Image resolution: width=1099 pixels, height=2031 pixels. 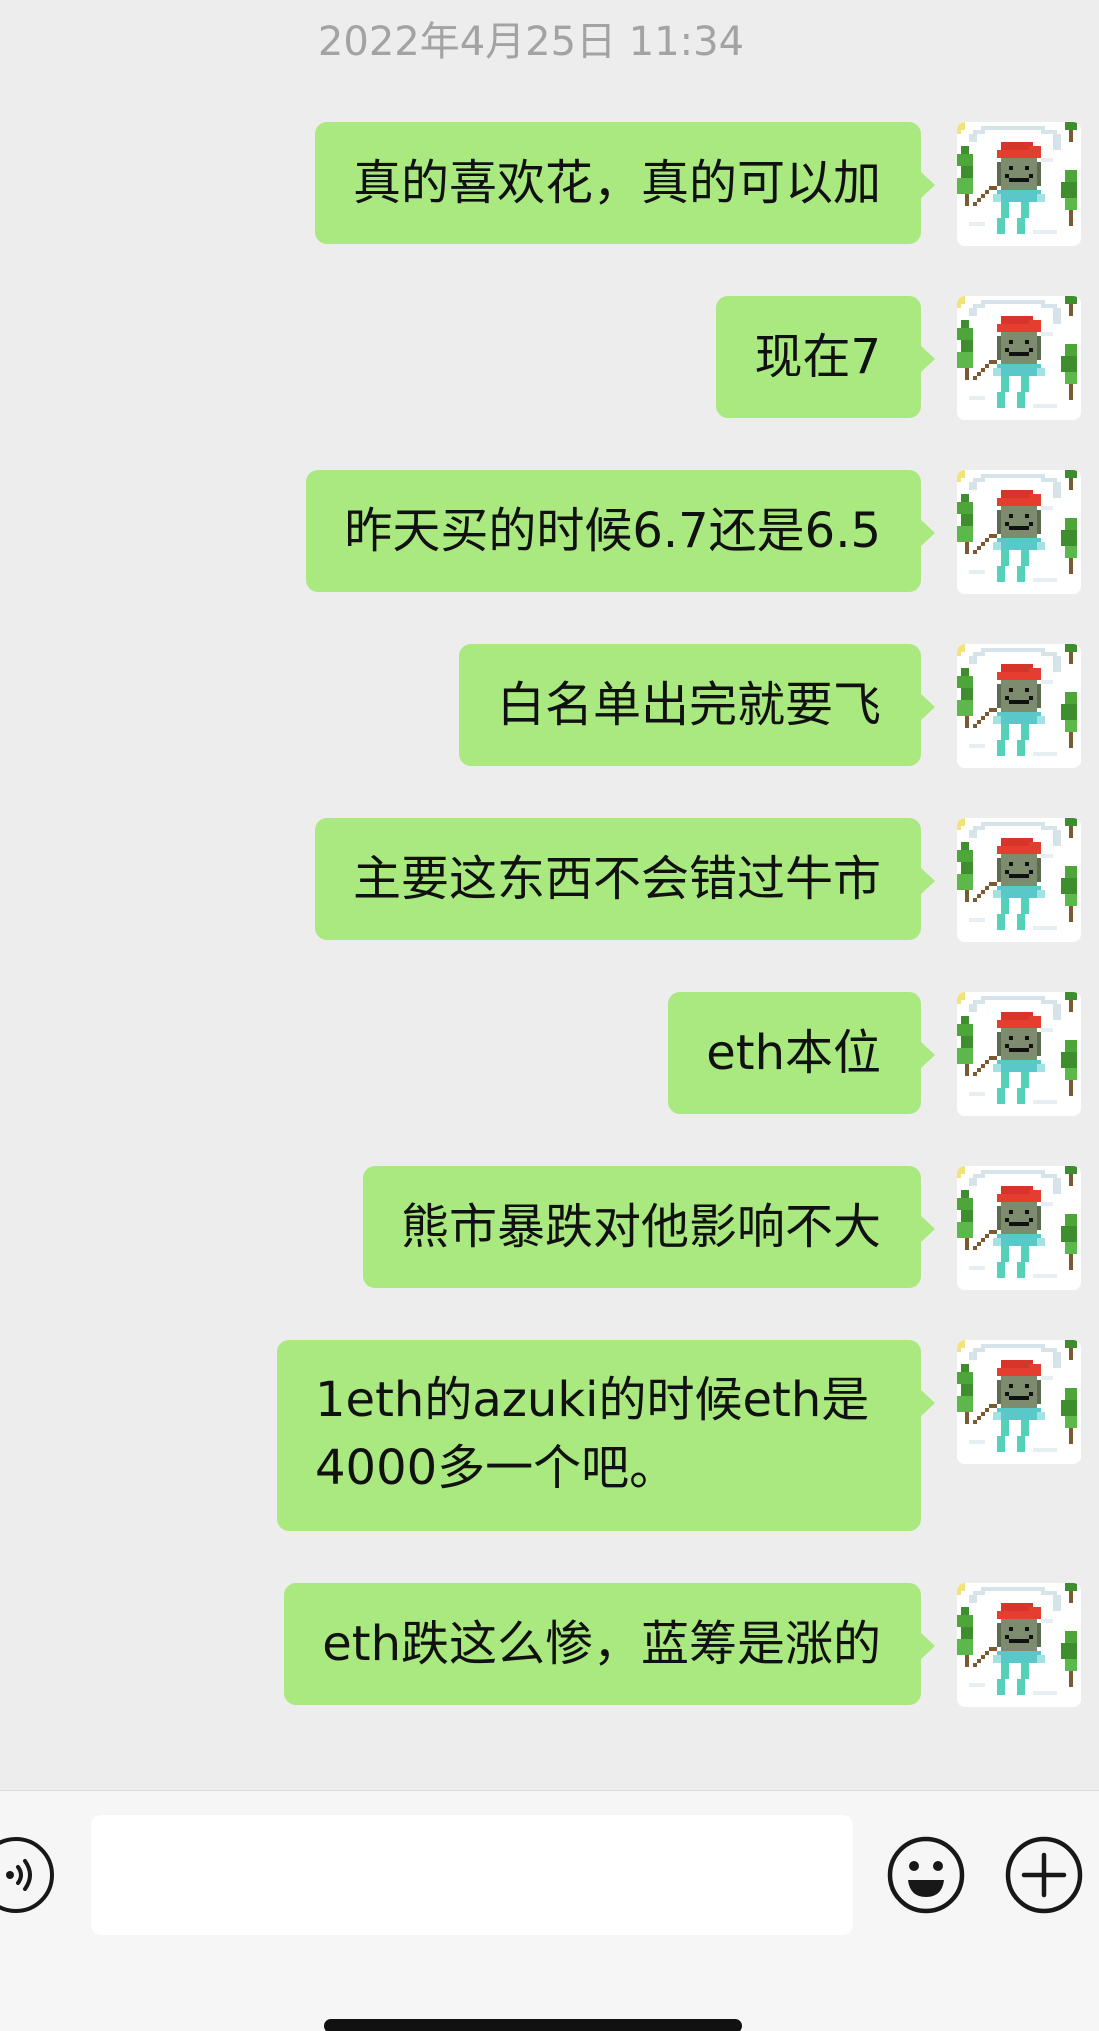 What do you see at coordinates (625, 183) in the screenshot?
I see `message-bubble: 真的喜欢花，真的可以加` at bounding box center [625, 183].